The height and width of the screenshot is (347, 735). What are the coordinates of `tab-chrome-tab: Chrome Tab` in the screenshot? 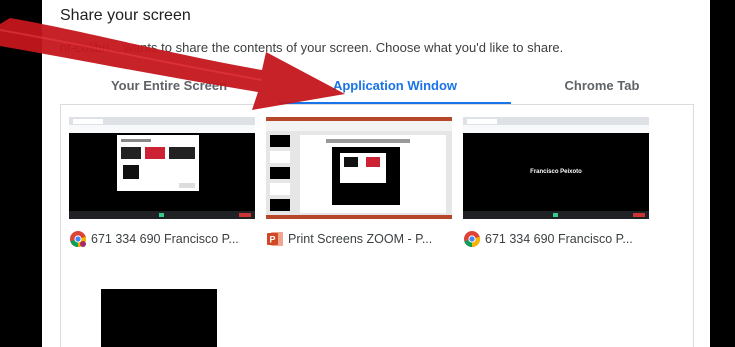 It's located at (602, 86).